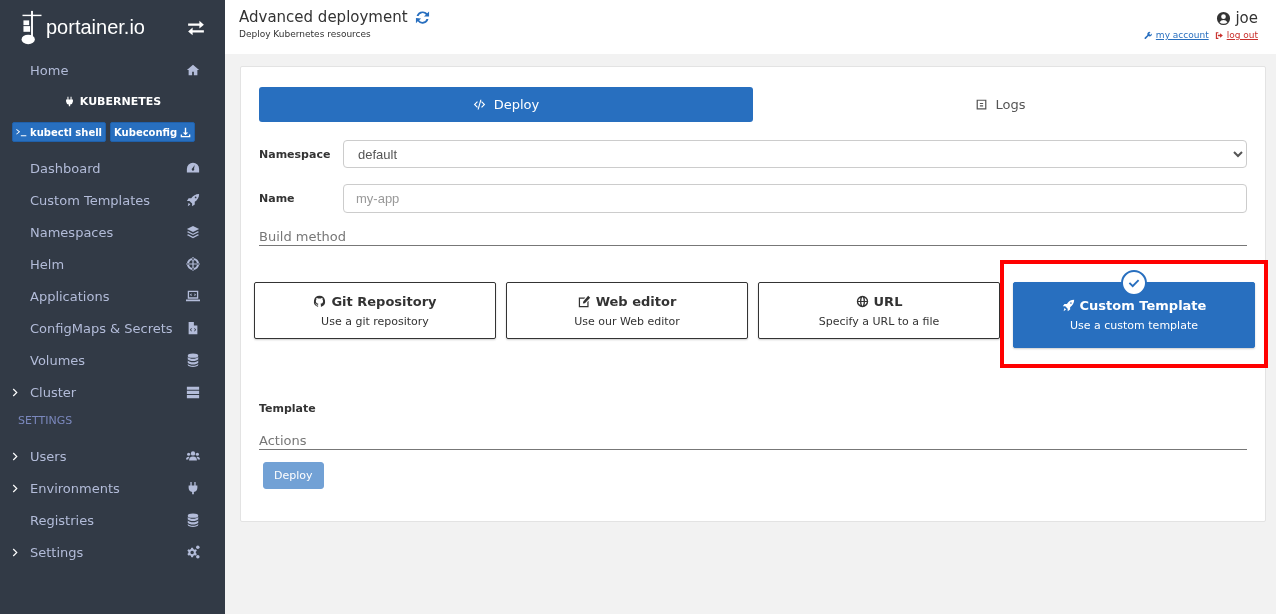 This screenshot has width=1276, height=614. What do you see at coordinates (584, 301) in the screenshot?
I see `edit-icon` at bounding box center [584, 301].